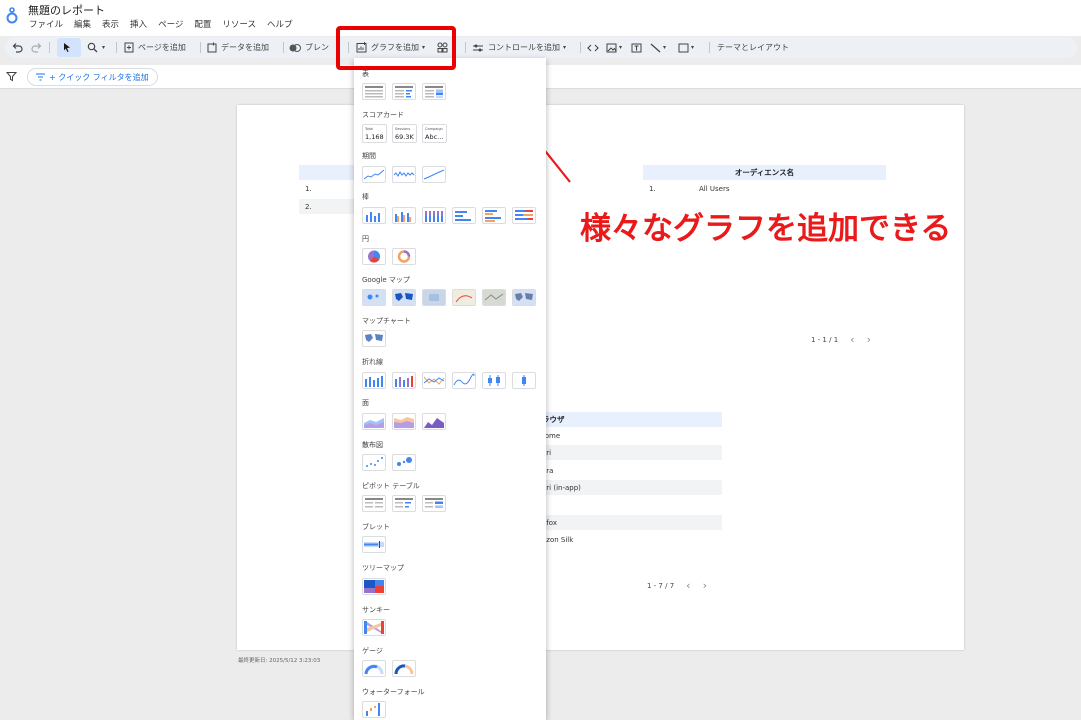  I want to click on chart-option-scatter, so click(374, 462).